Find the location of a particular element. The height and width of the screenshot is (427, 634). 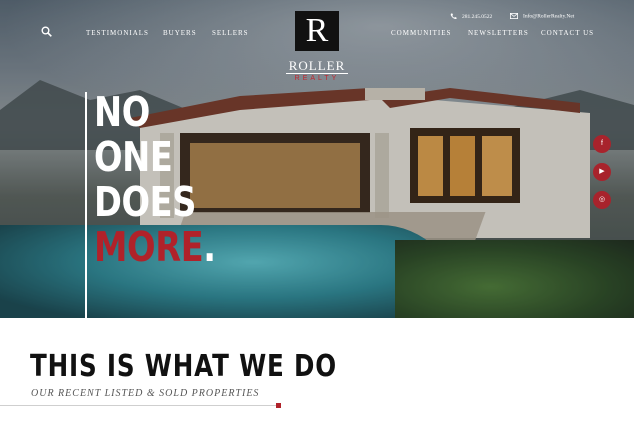

nav-contact-us: CONTACT US is located at coordinates (567, 33).